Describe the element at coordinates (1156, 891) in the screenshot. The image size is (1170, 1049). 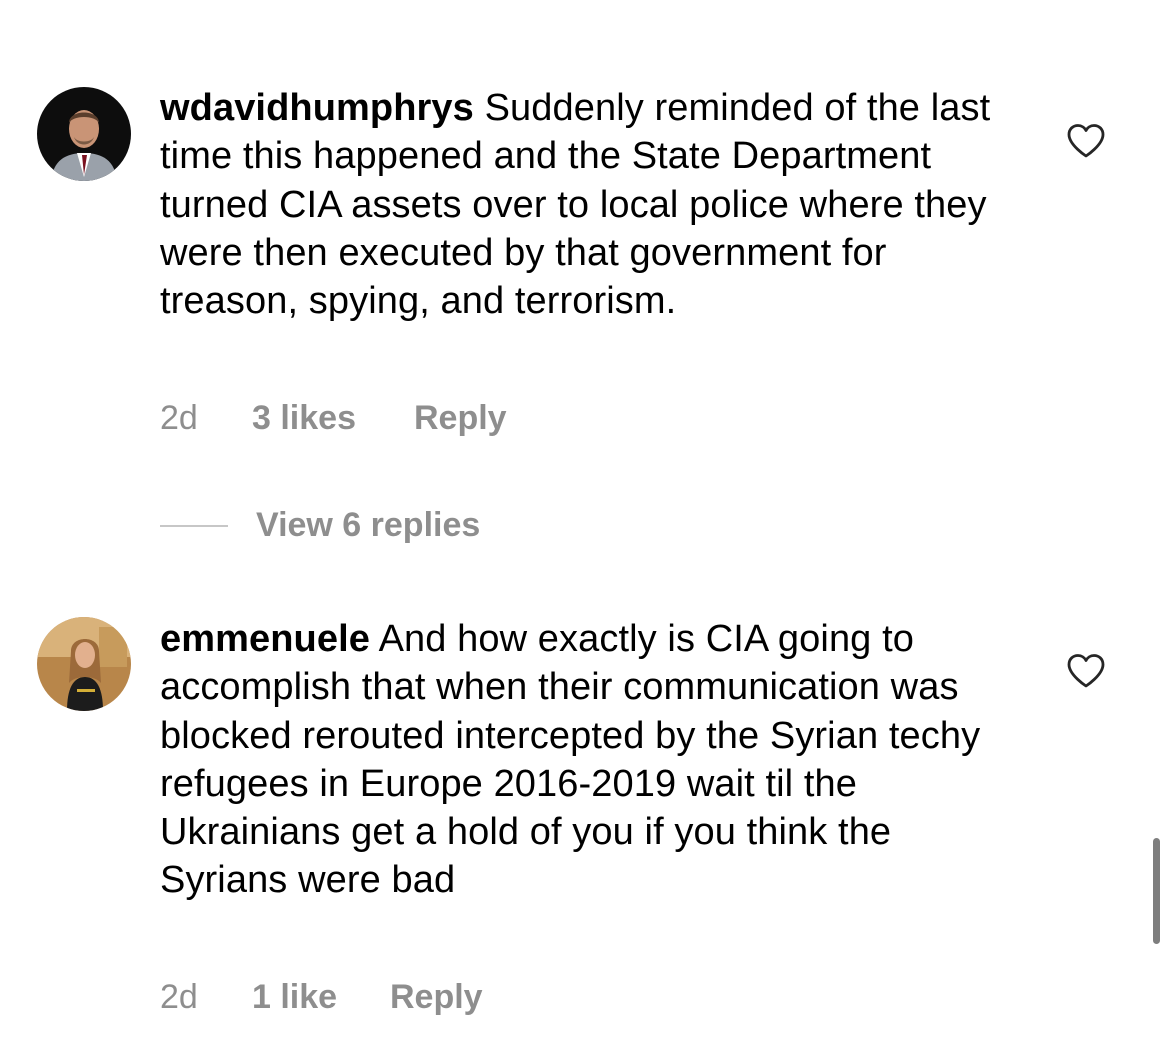
I see `scrollbar` at that location.